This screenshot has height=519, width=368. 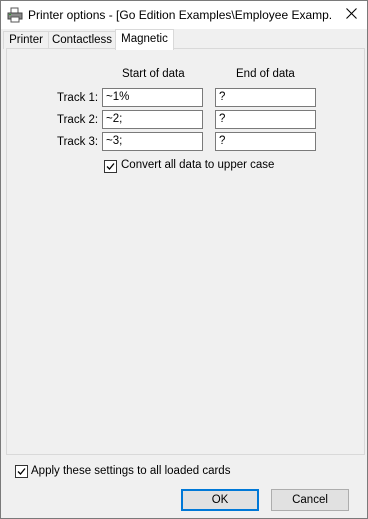 What do you see at coordinates (26, 40) in the screenshot?
I see `tab-printer: Printer` at bounding box center [26, 40].